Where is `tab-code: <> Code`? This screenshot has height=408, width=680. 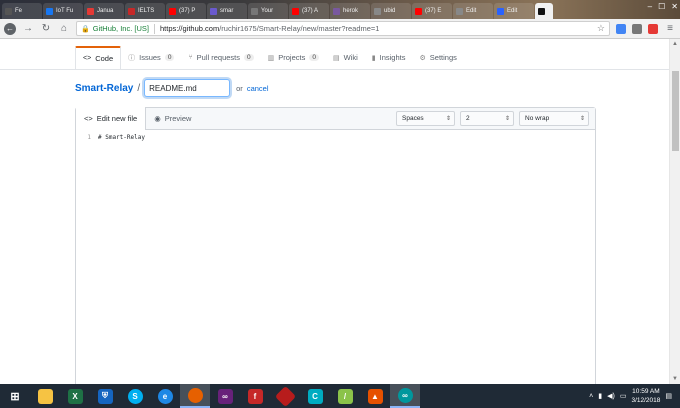 tab-code: <> Code is located at coordinates (98, 57).